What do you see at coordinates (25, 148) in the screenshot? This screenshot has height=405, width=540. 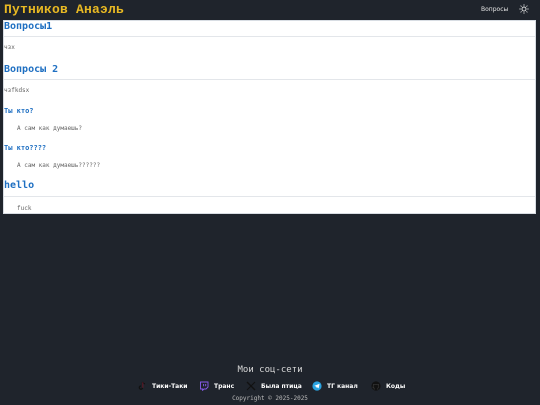 I see `question-title: Ты кто????` at bounding box center [25, 148].